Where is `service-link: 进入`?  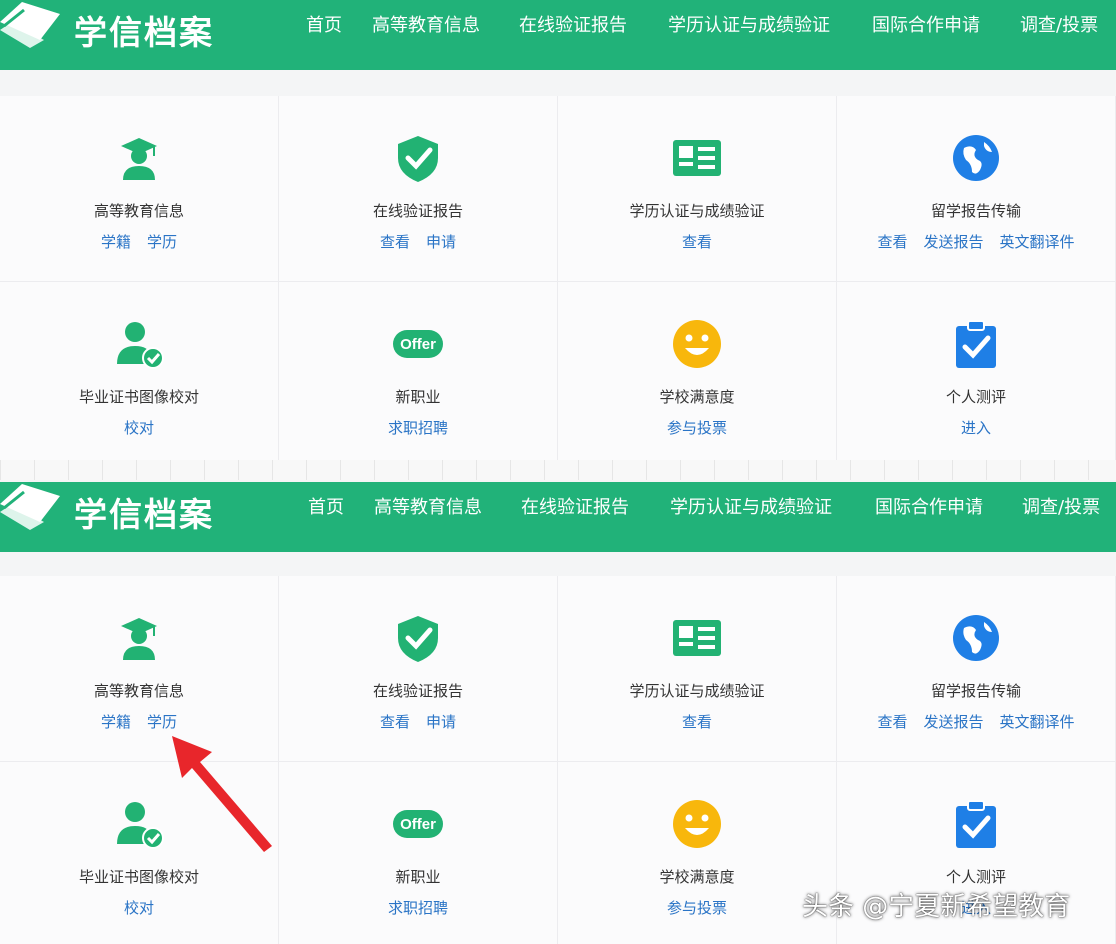
service-link: 进入 is located at coordinates (976, 428).